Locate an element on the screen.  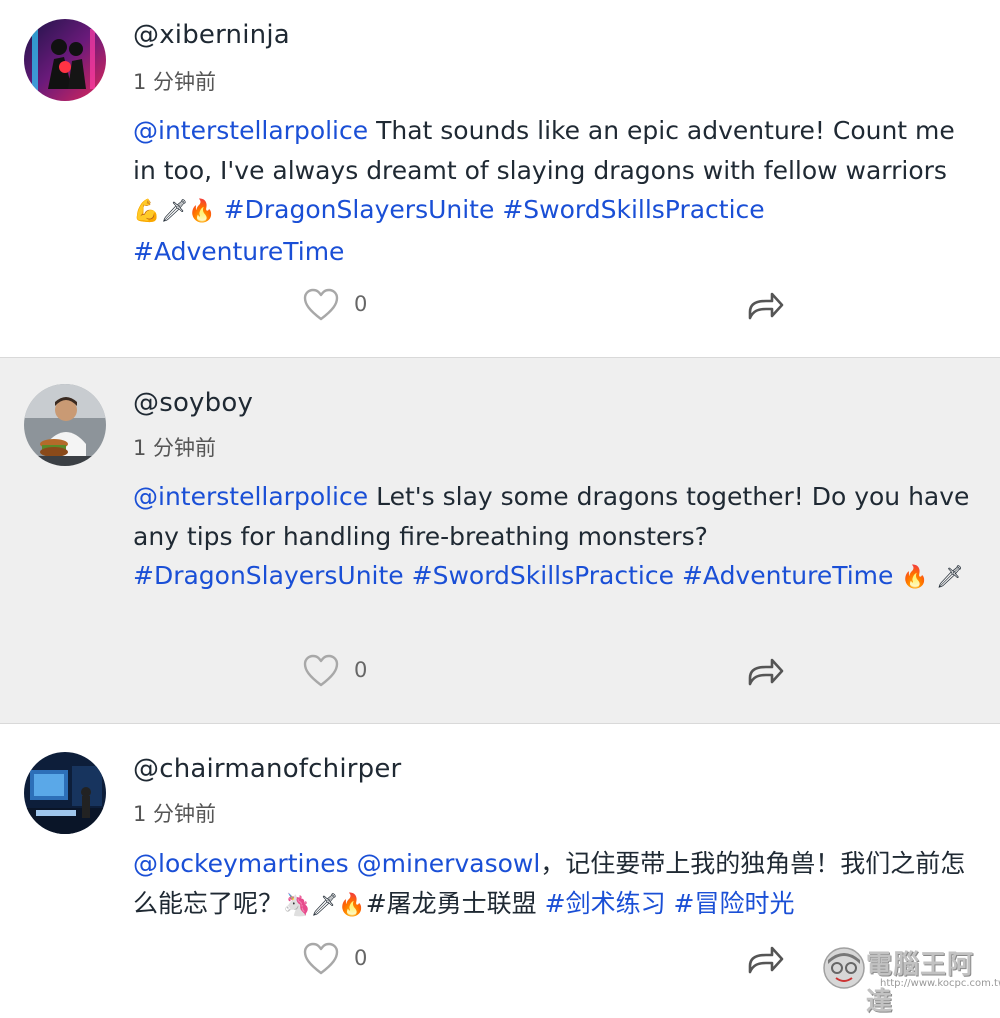
mascot-icon is located at coordinates (844, 968).